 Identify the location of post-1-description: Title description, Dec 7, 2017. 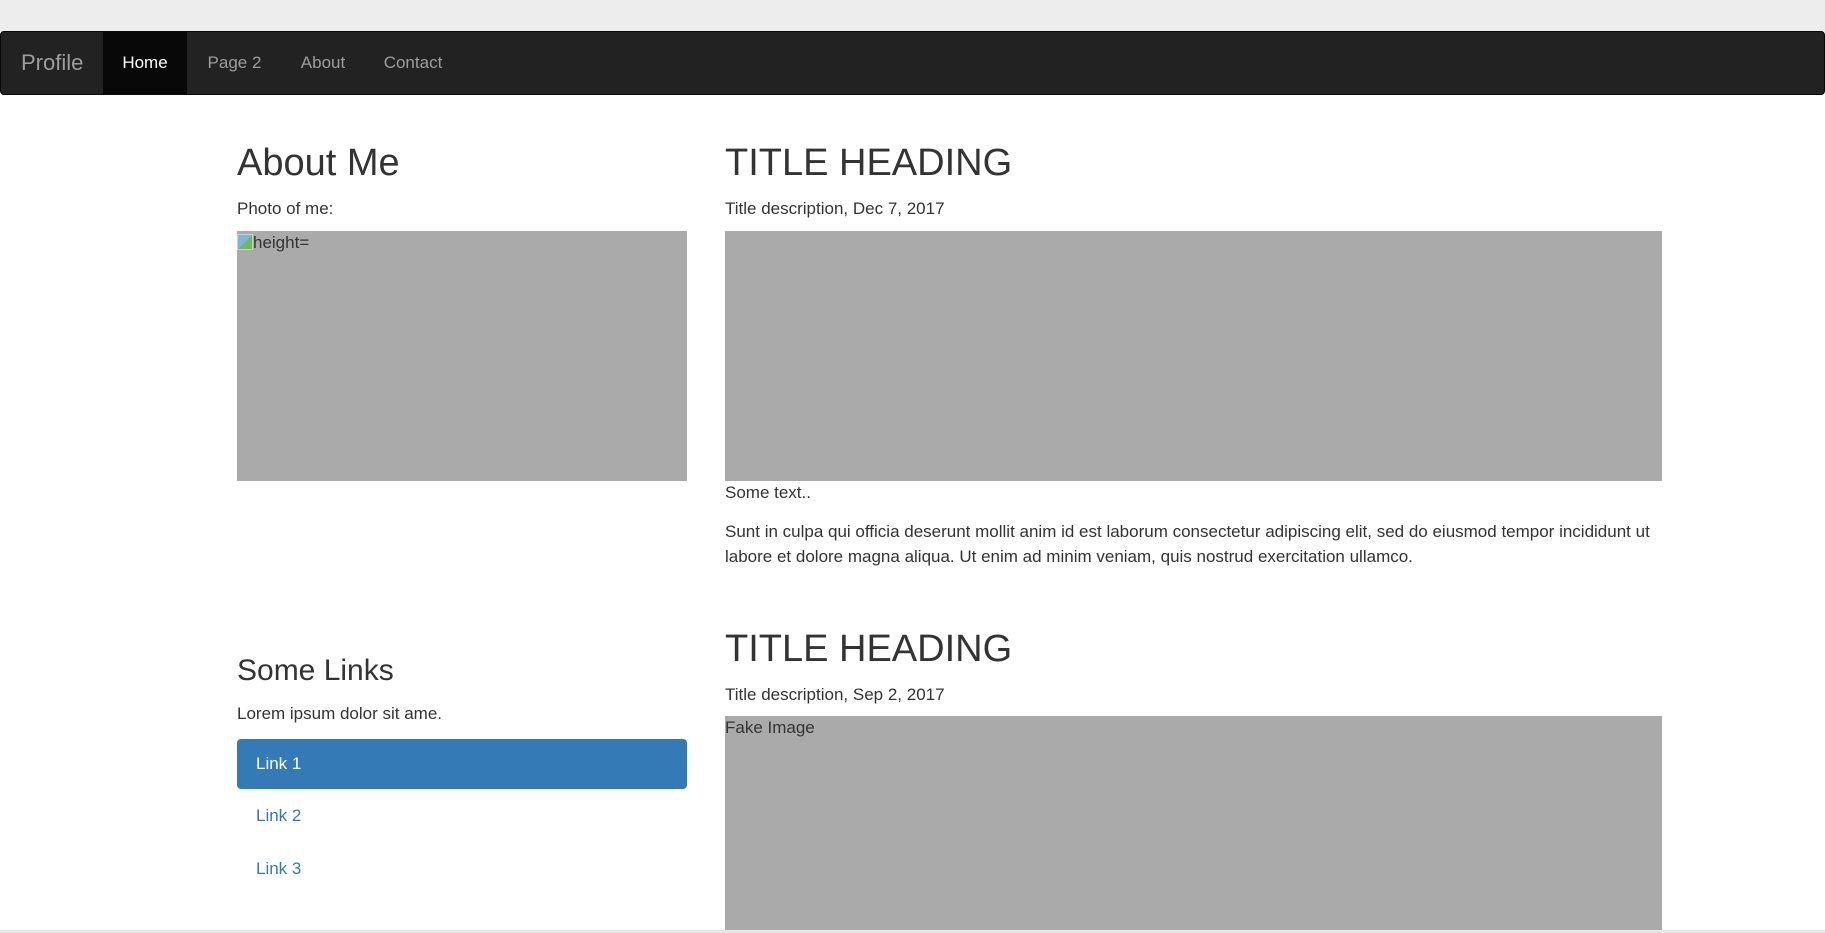
(835, 208).